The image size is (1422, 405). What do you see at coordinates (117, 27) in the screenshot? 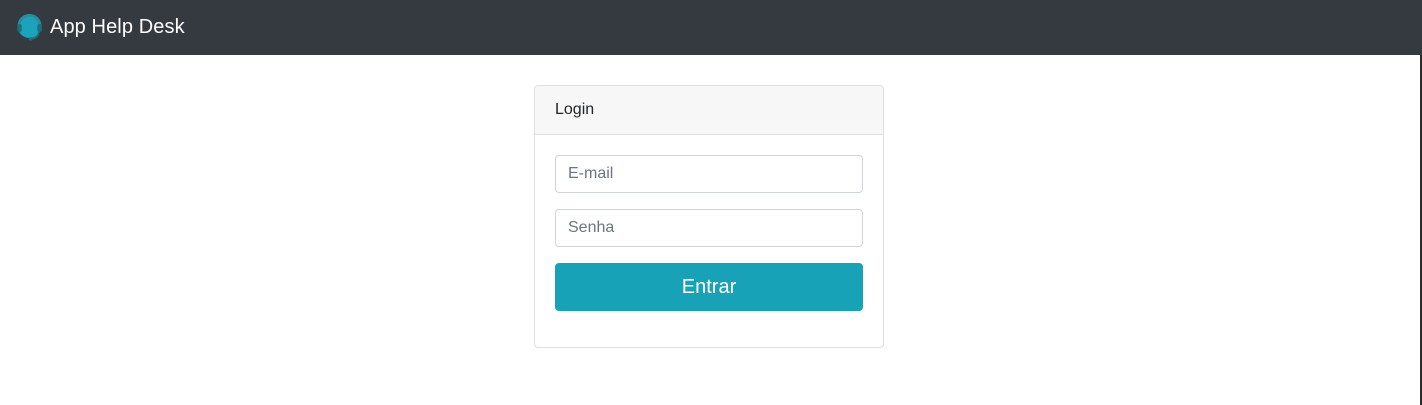
I see `brand-title: App Help Desk` at bounding box center [117, 27].